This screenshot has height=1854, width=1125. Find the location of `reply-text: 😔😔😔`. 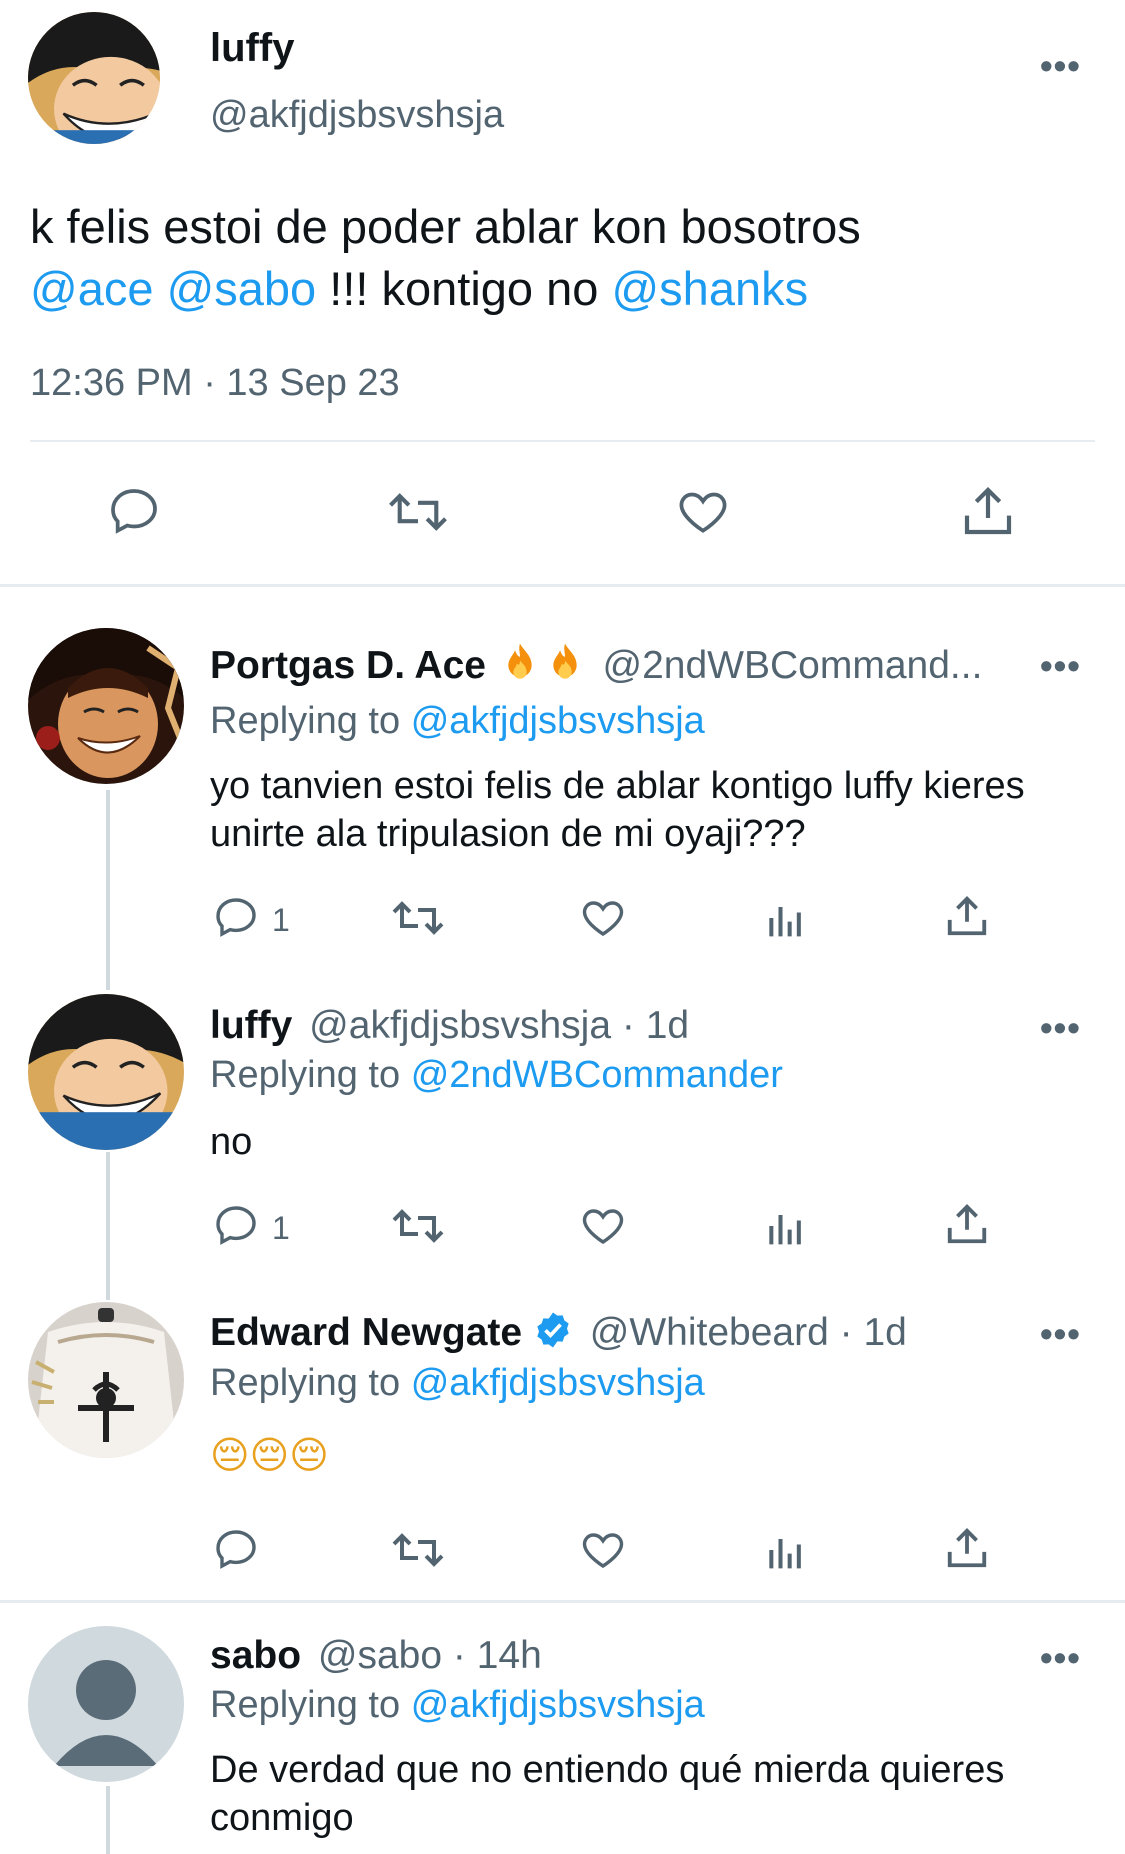

reply-text: 😔😔😔 is located at coordinates (269, 1456).